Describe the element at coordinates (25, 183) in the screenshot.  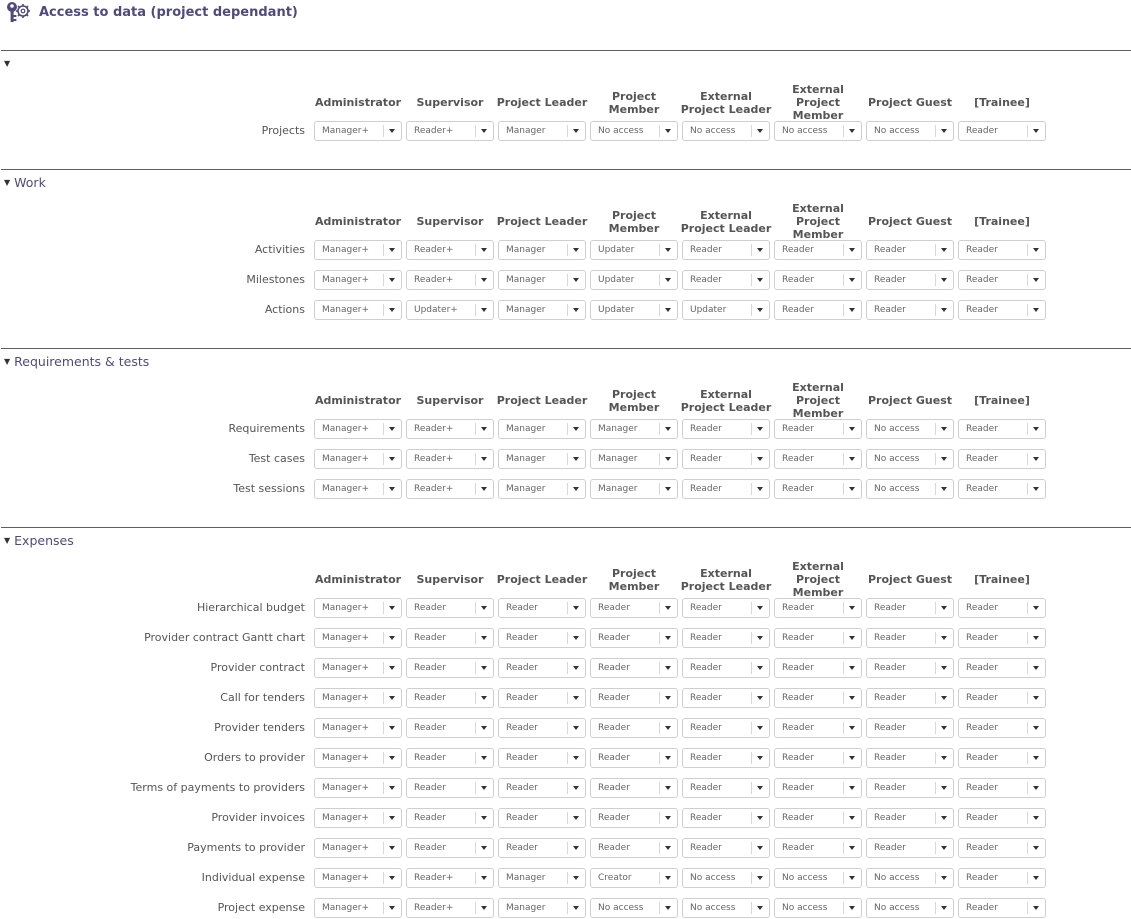
I see `section-toggle: ▼ Work` at that location.